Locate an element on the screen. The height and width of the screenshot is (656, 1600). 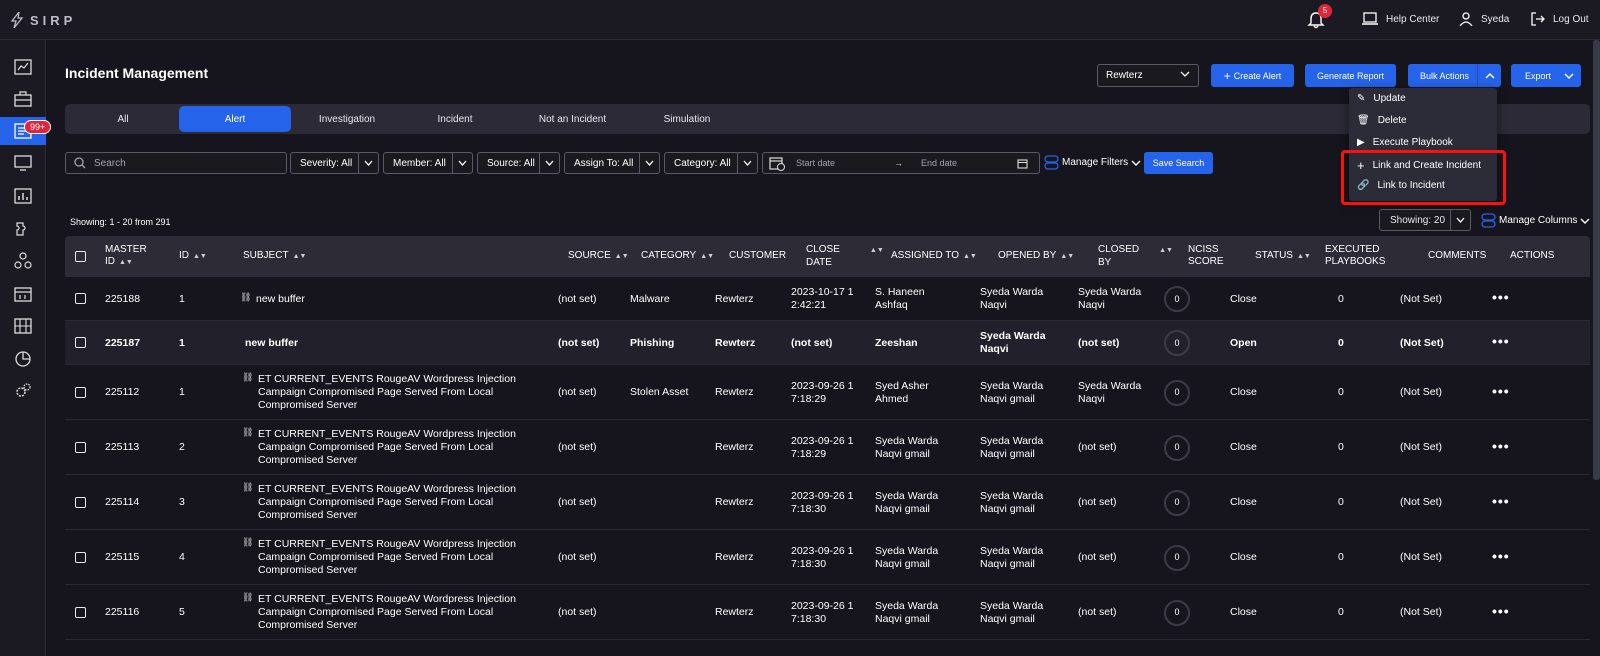
menu-item-update: ✎ Update is located at coordinates (1381, 98).